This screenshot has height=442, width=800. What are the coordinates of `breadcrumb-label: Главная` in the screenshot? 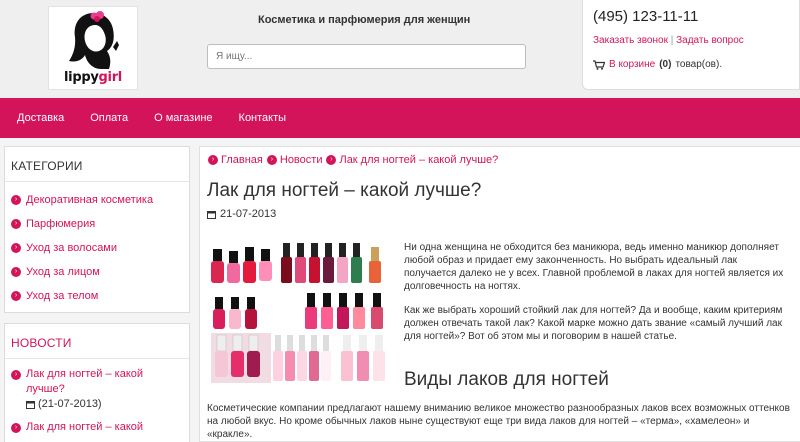 It's located at (242, 160).